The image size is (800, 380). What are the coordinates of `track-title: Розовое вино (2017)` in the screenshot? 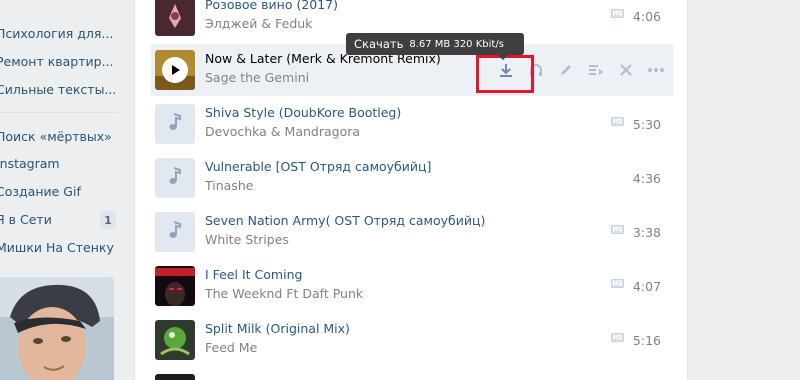 It's located at (271, 6).